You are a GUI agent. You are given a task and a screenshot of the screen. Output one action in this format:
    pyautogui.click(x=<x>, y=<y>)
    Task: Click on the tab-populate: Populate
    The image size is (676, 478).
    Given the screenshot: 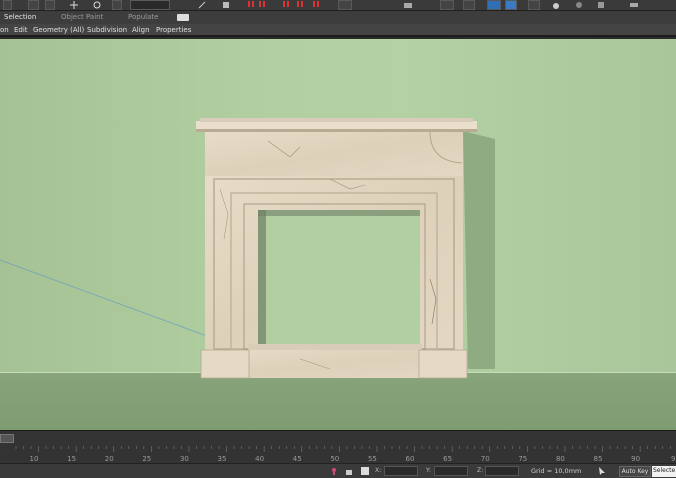 What is the action you would take?
    pyautogui.click(x=143, y=17)
    